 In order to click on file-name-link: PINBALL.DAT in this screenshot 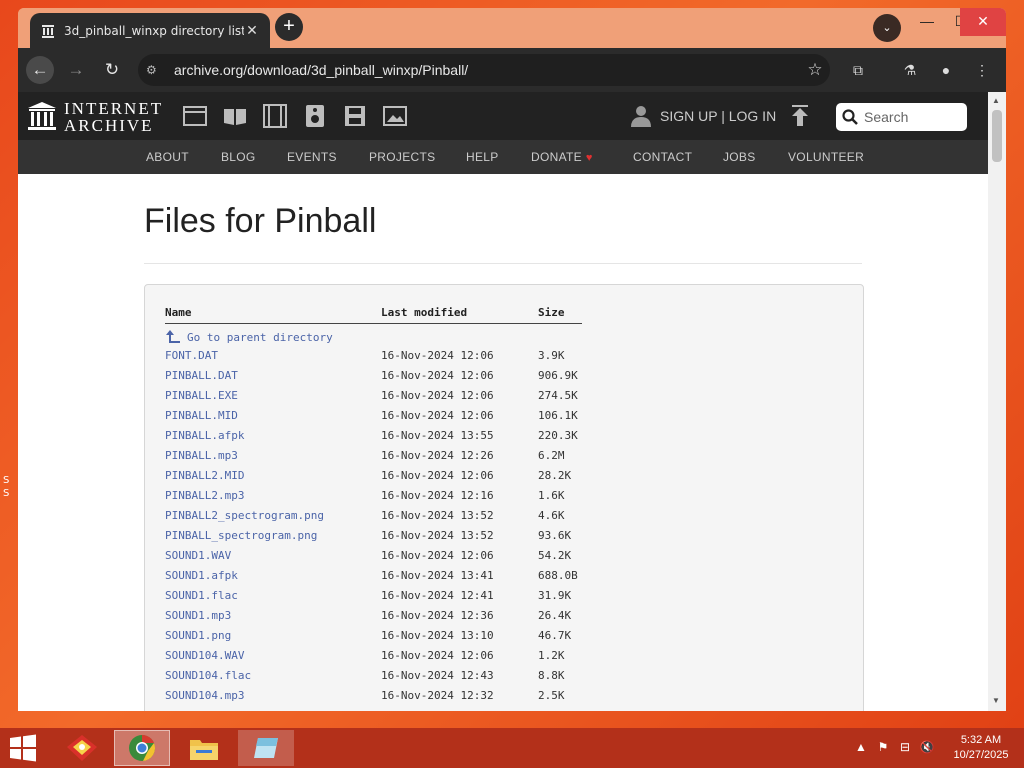, I will do `click(201, 375)`.